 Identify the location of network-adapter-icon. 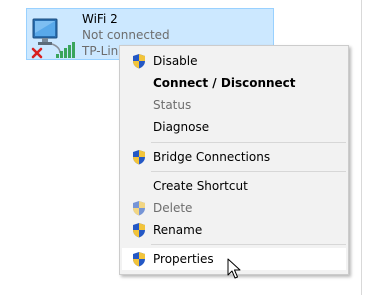
(53, 38).